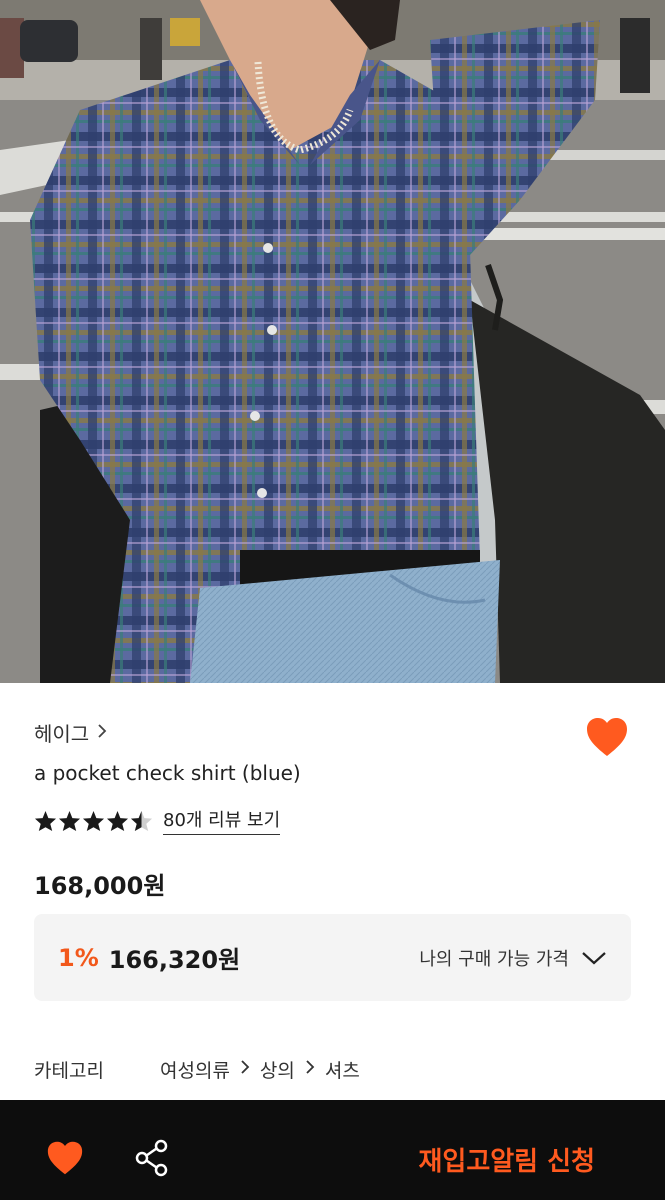 This screenshot has width=665, height=1200. Describe the element at coordinates (174, 960) in the screenshot. I see `discount-price: 166,320원` at that location.